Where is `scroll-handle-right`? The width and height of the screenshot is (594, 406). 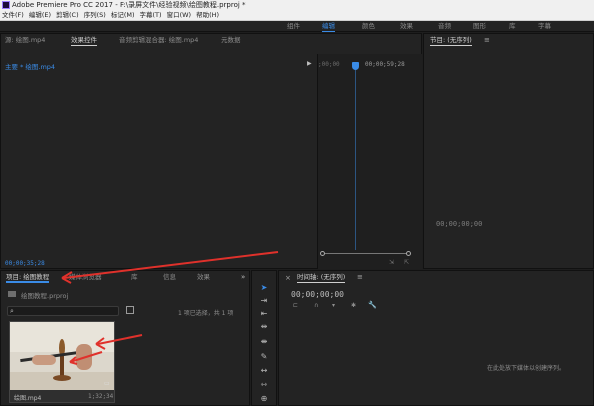
scroll-handle-right is located at coordinates (408, 253).